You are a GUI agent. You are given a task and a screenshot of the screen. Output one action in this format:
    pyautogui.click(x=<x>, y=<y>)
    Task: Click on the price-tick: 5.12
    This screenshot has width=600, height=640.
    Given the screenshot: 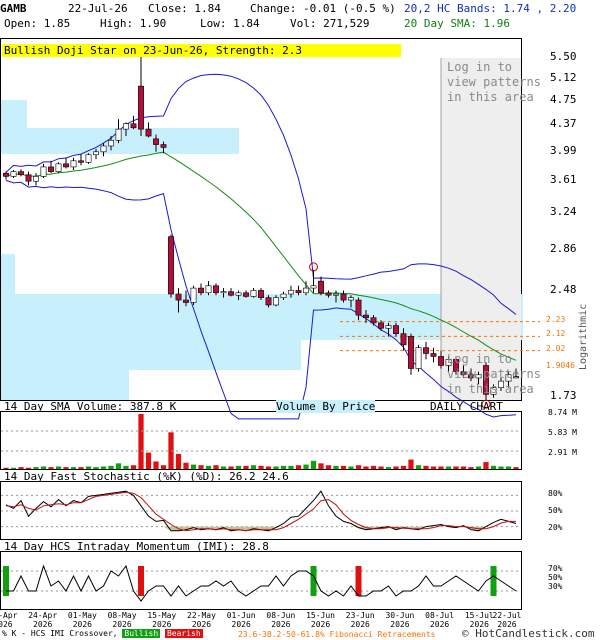 What is the action you would take?
    pyautogui.click(x=563, y=77)
    